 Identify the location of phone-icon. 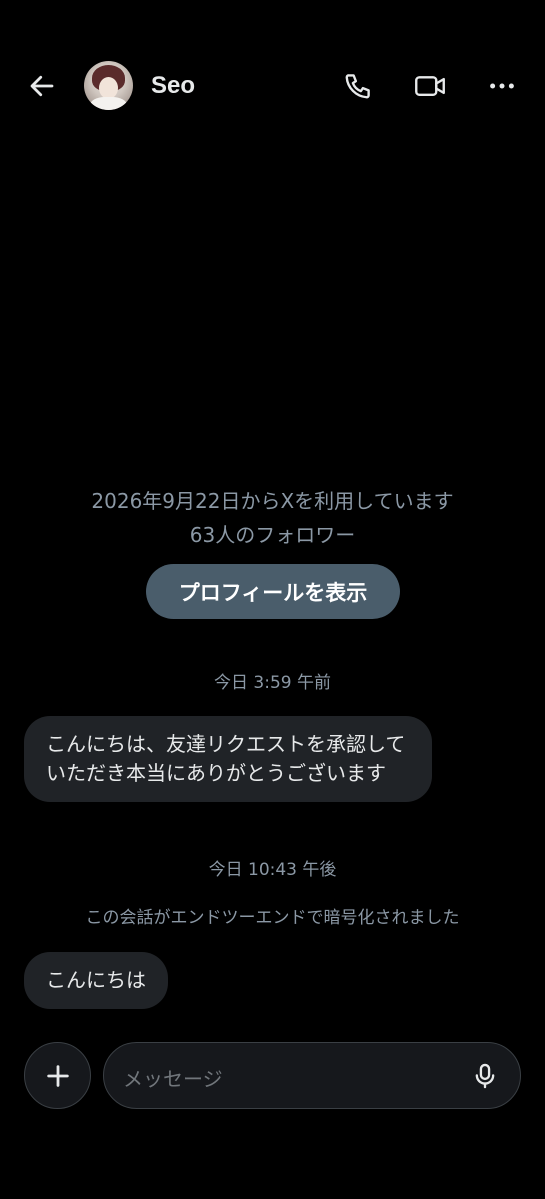
(357, 86).